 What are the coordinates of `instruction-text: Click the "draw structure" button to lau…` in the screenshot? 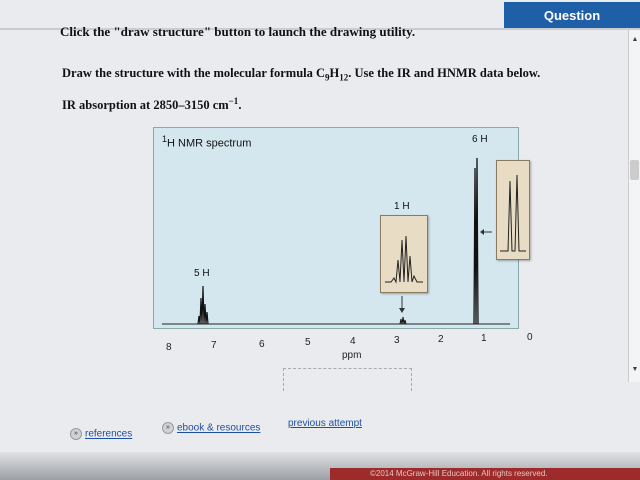 It's located at (238, 31).